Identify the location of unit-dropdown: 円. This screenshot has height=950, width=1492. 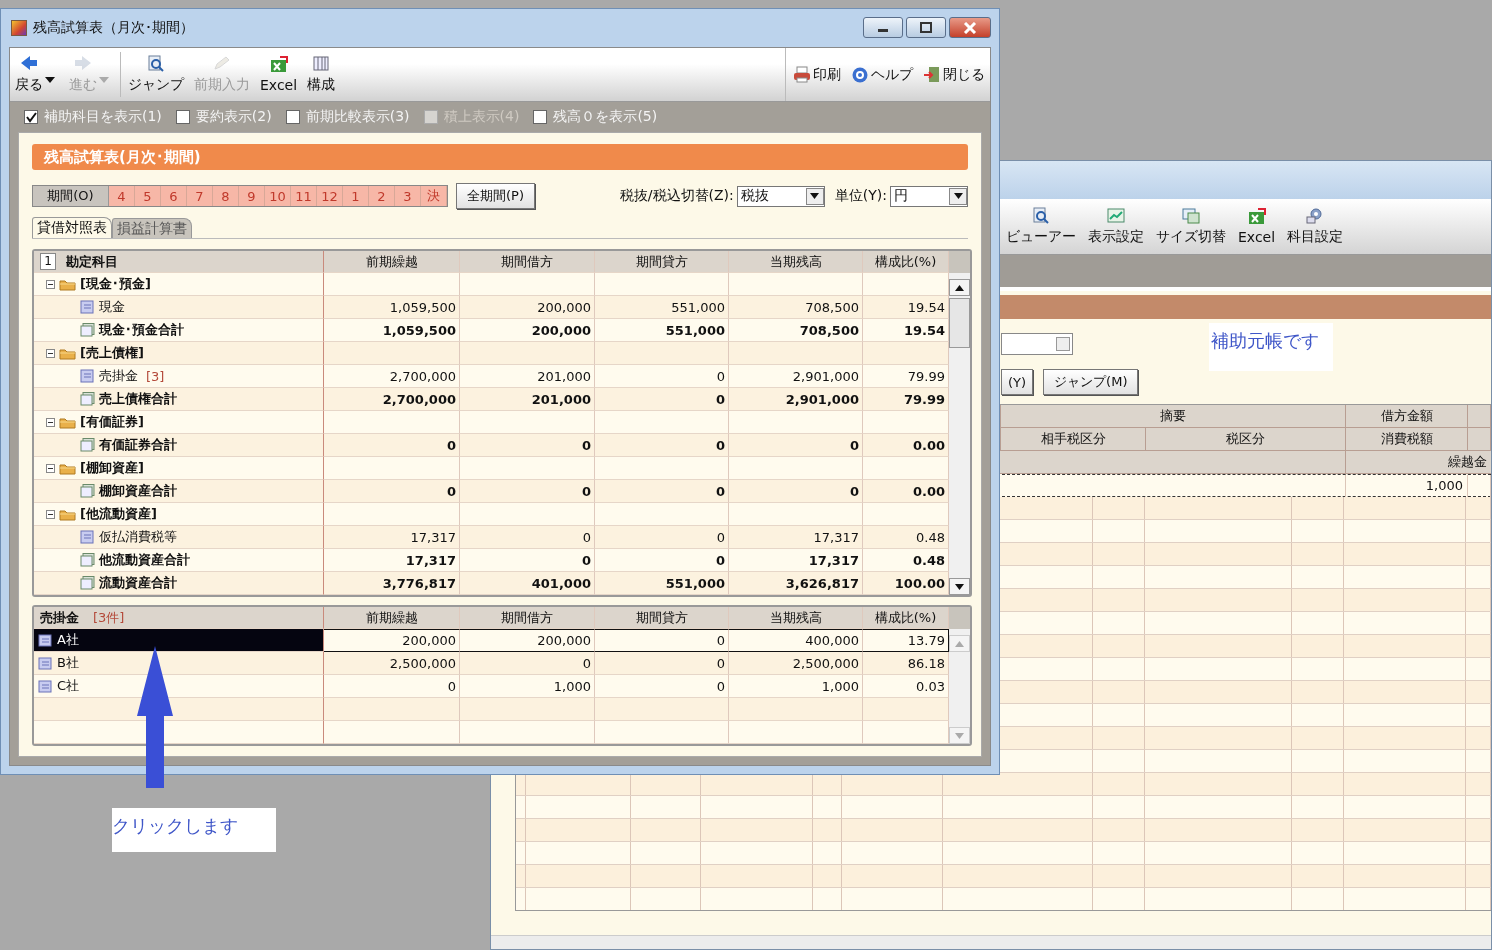
(929, 196).